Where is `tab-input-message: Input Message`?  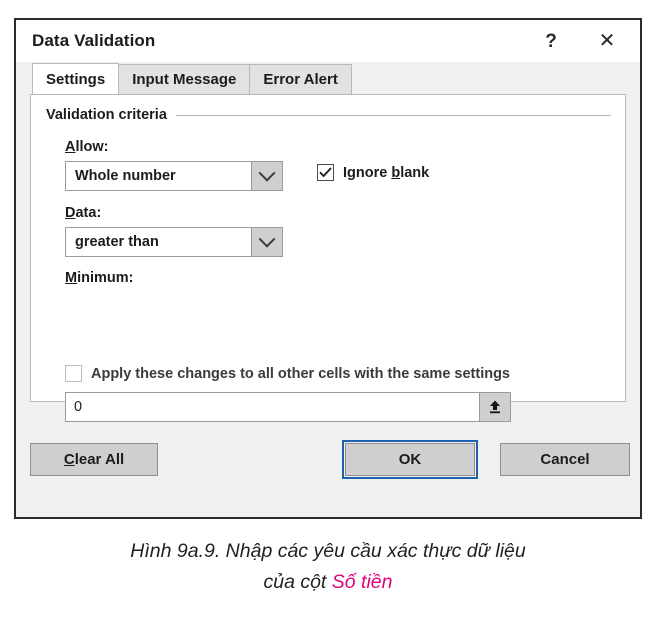 tab-input-message: Input Message is located at coordinates (184, 79).